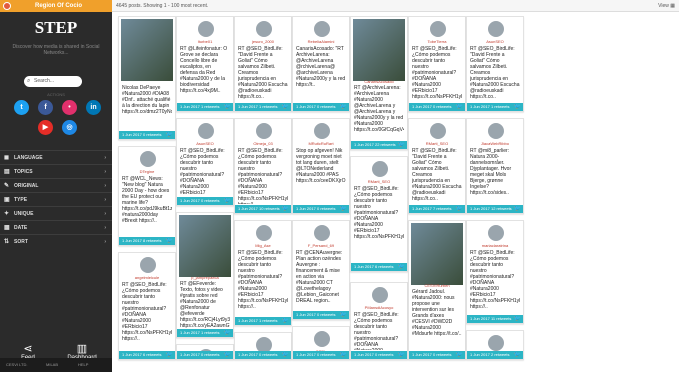 The image size is (679, 372). What do you see at coordinates (56, 213) in the screenshot?
I see `nav-unique: ✦ UNIQUE ›` at bounding box center [56, 213].